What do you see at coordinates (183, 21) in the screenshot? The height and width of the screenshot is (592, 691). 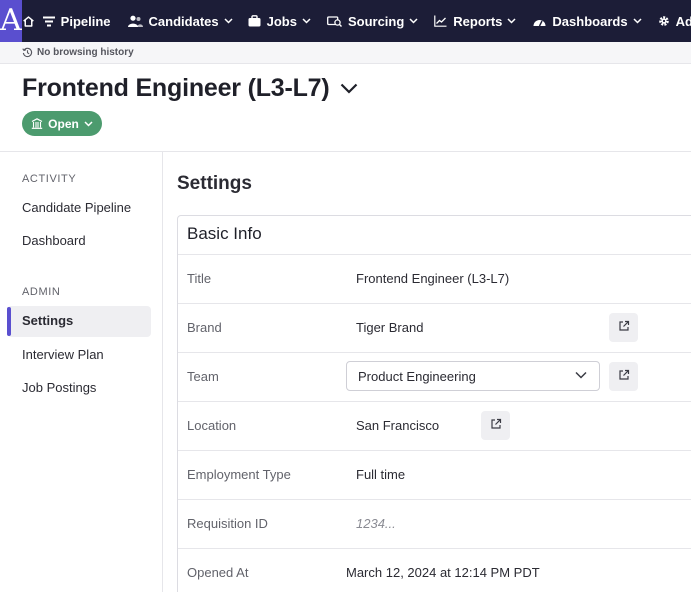 I see `nav-candidates-label: Candidates` at bounding box center [183, 21].